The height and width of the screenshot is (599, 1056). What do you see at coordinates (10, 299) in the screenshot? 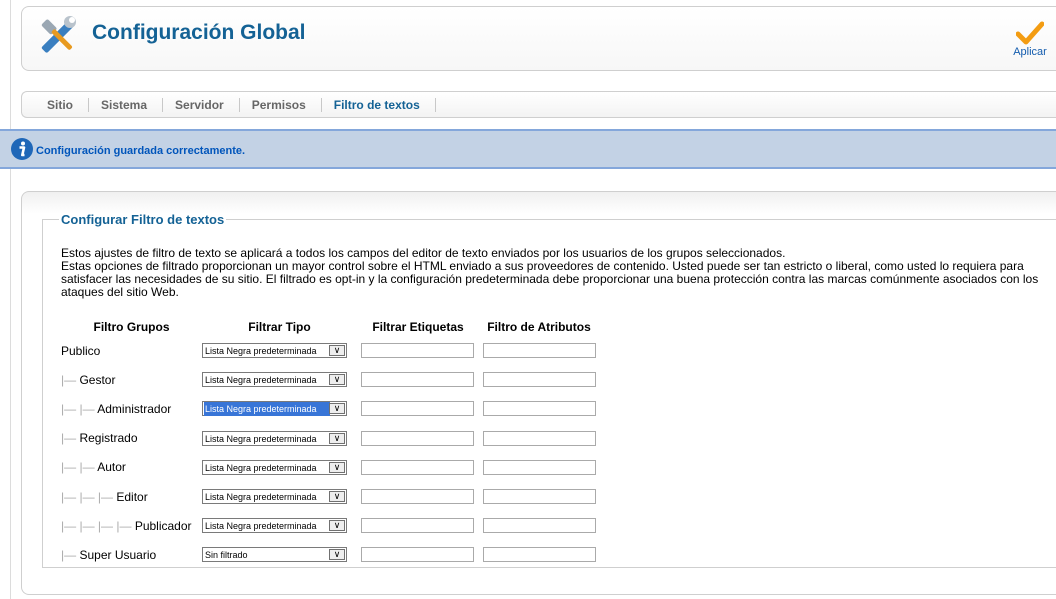
I see `left-border` at bounding box center [10, 299].